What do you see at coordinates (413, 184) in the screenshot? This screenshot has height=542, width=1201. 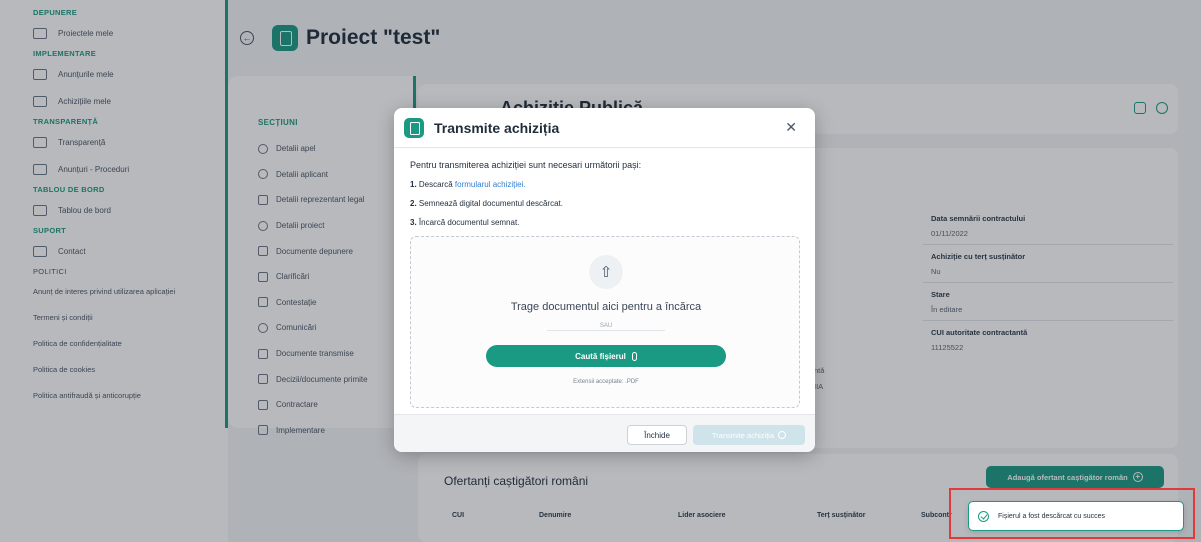 I see `step-number: 1.` at bounding box center [413, 184].